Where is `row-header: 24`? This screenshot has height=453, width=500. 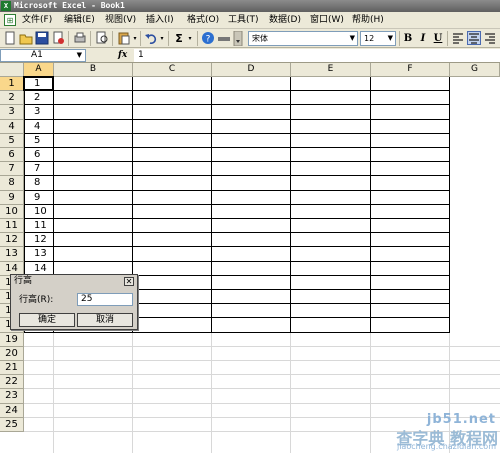
row-header: 24 is located at coordinates (12, 410).